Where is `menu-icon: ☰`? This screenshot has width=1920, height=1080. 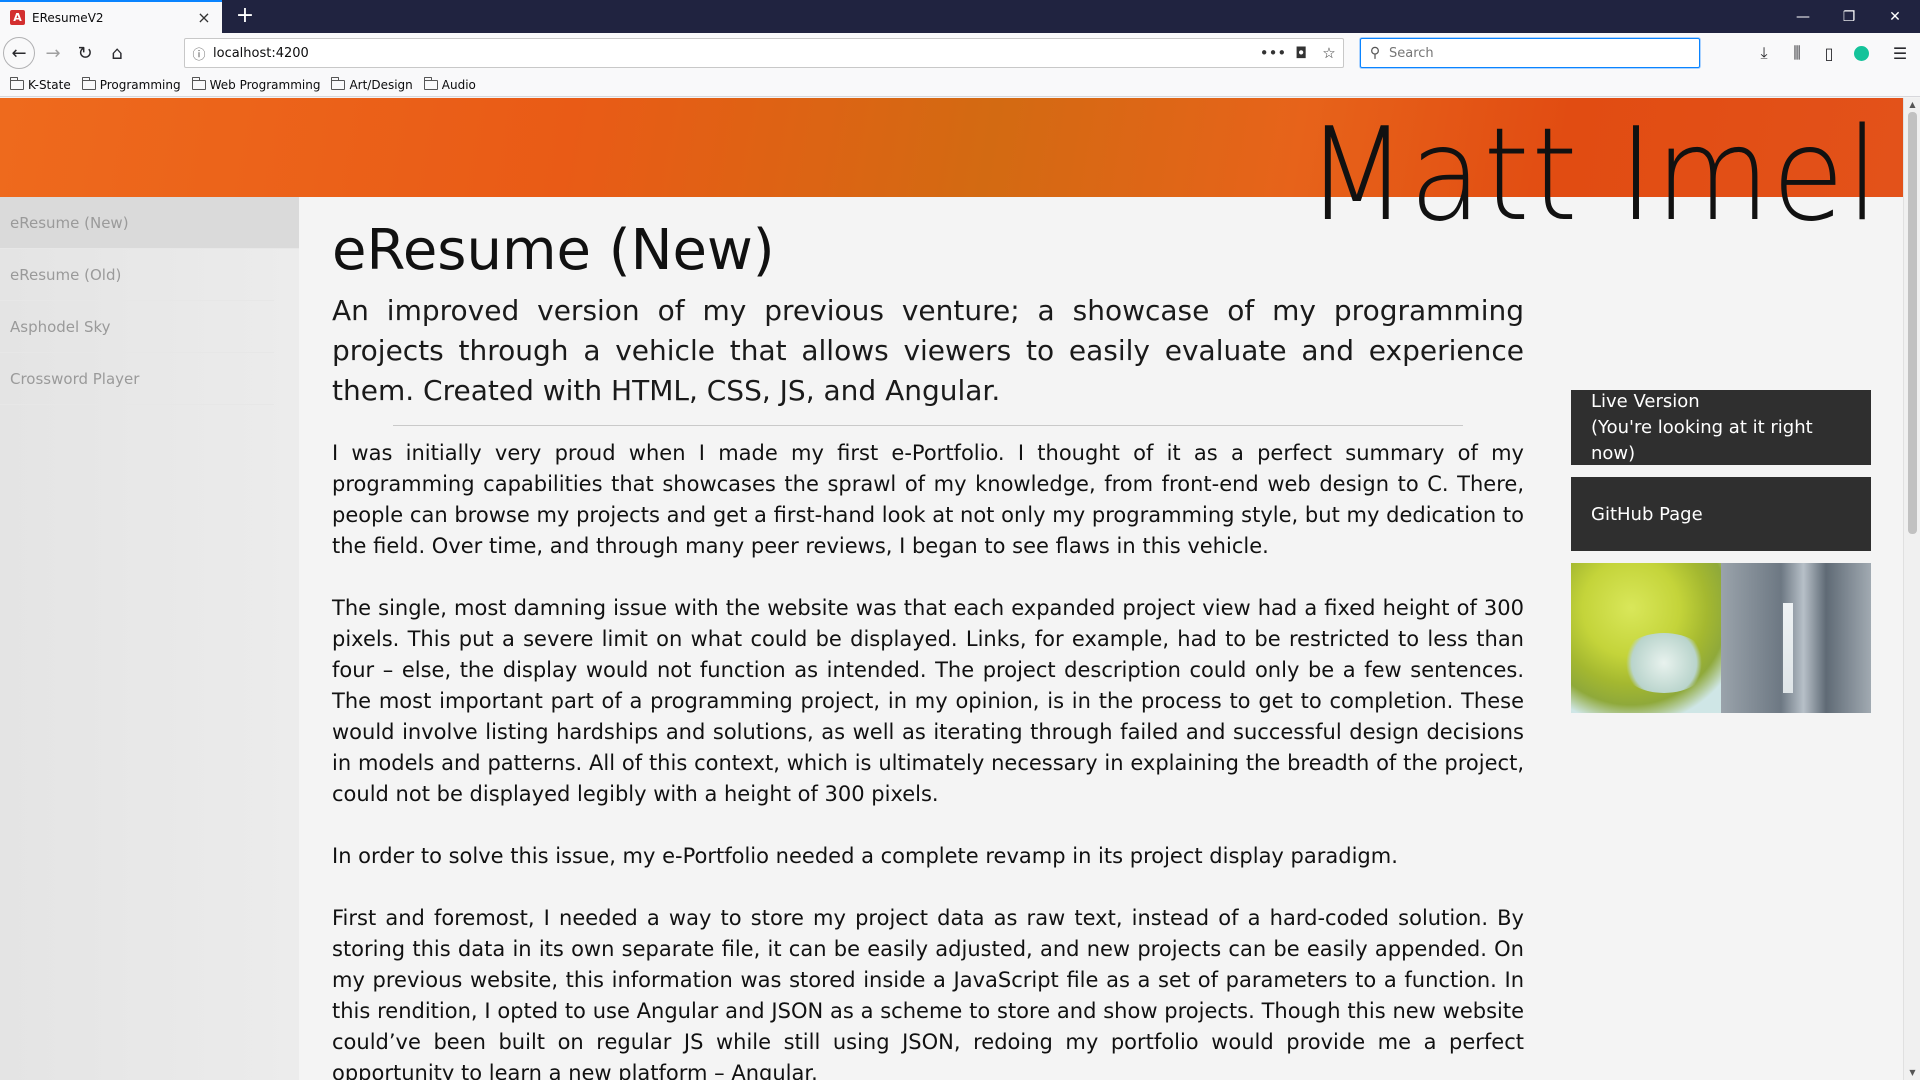 menu-icon: ☰ is located at coordinates (1900, 53).